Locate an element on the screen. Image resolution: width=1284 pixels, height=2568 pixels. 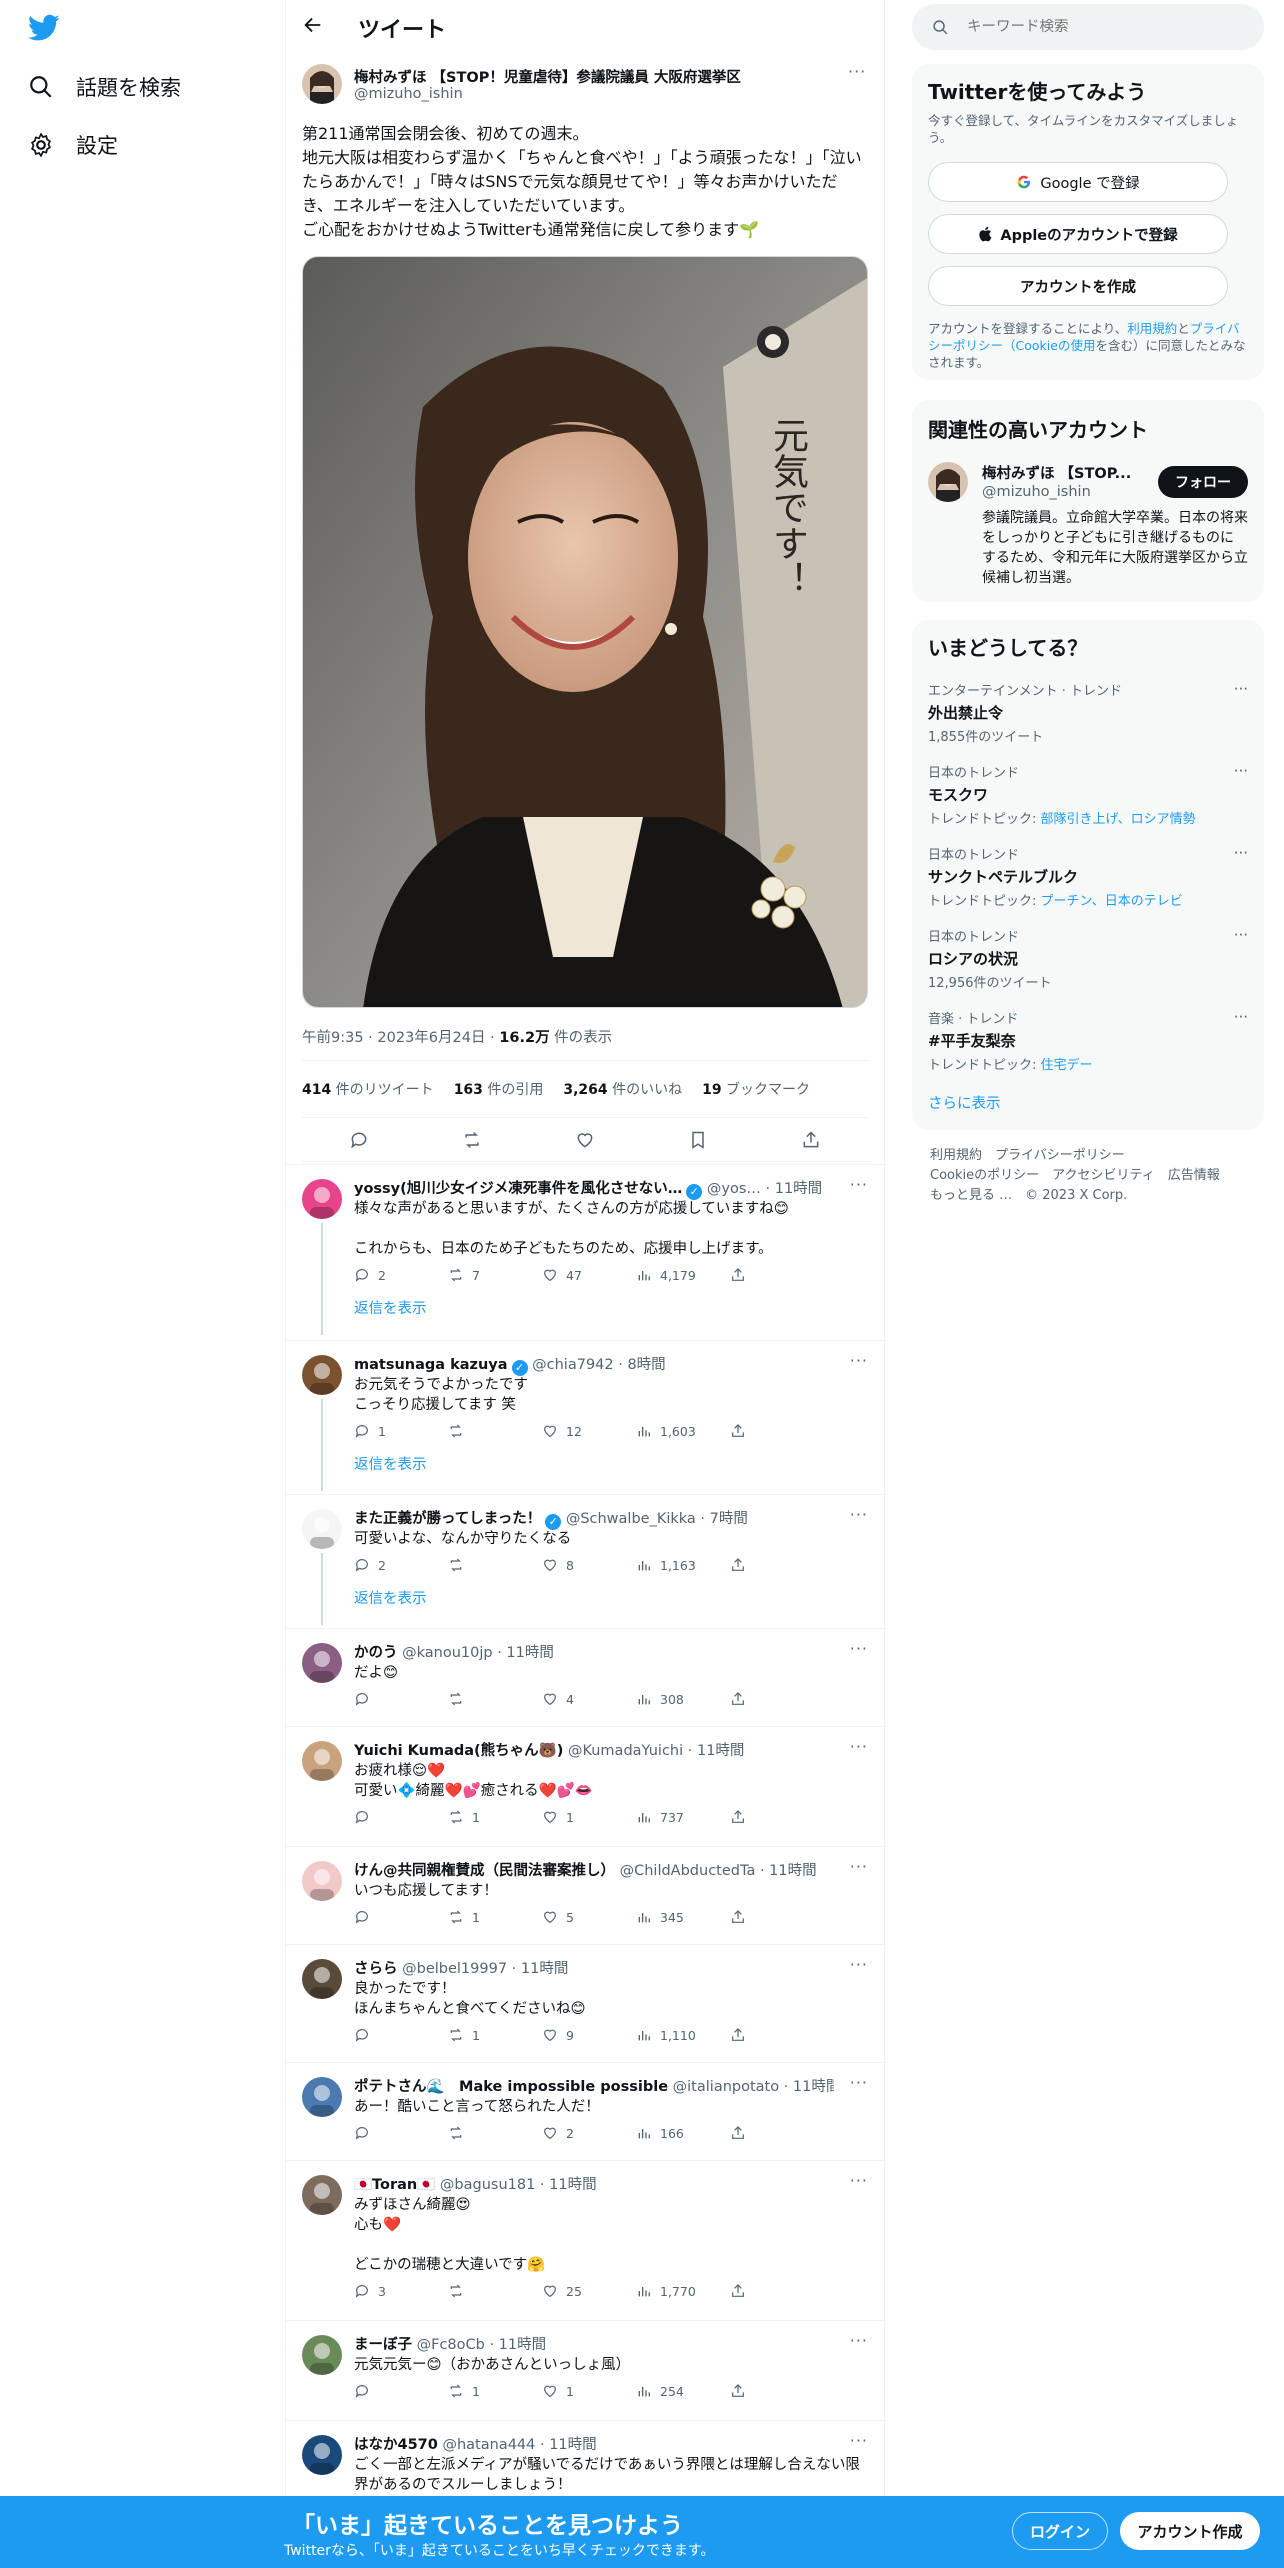
views-button: 1,770 is located at coordinates (683, 2291).